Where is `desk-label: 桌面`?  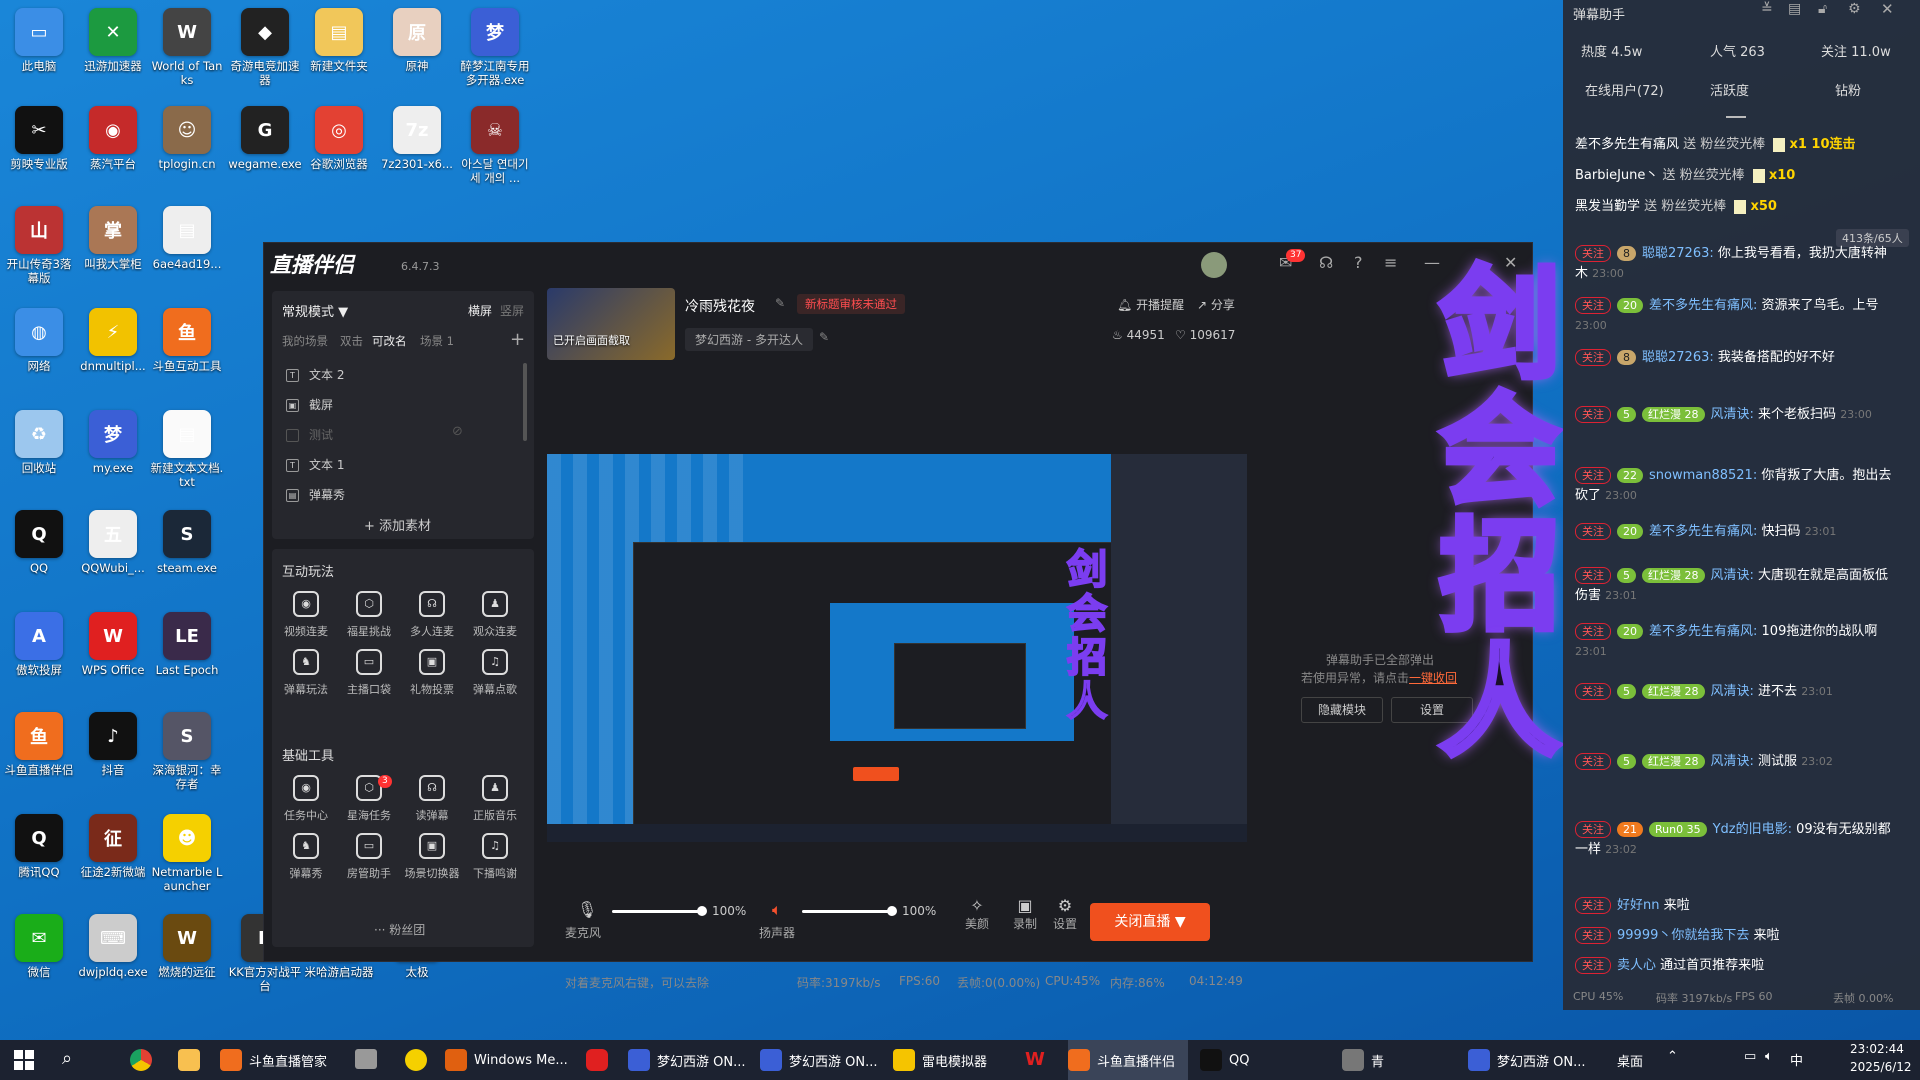
desk-label: 桌面 is located at coordinates (1630, 1060).